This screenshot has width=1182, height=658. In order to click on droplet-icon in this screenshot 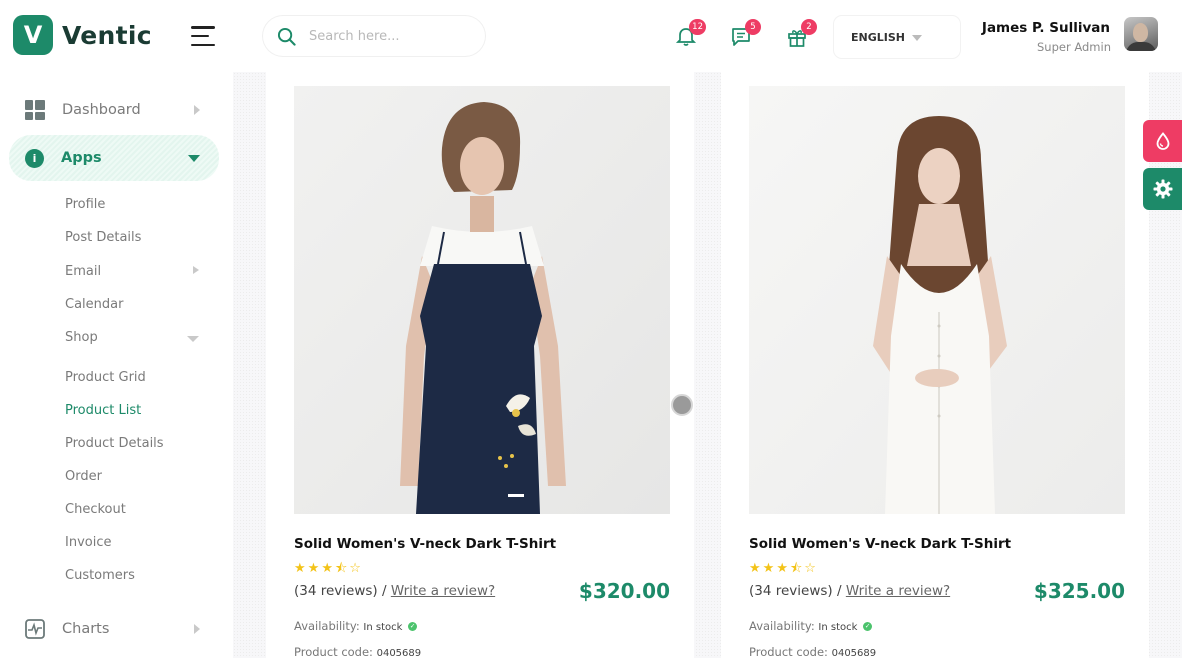, I will do `click(1162, 141)`.